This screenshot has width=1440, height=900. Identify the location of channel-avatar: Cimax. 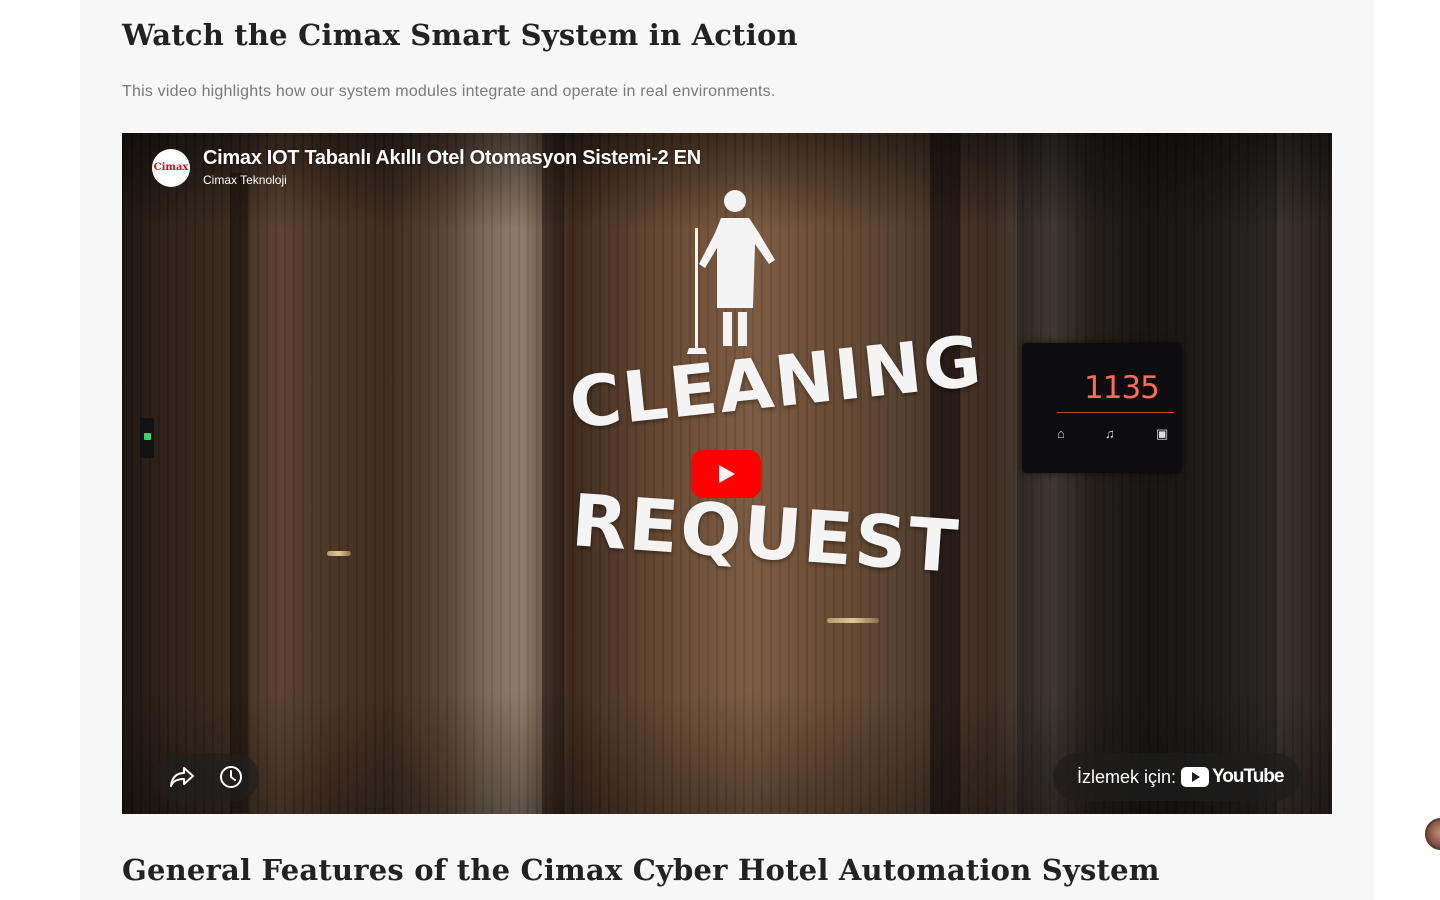
(171, 167).